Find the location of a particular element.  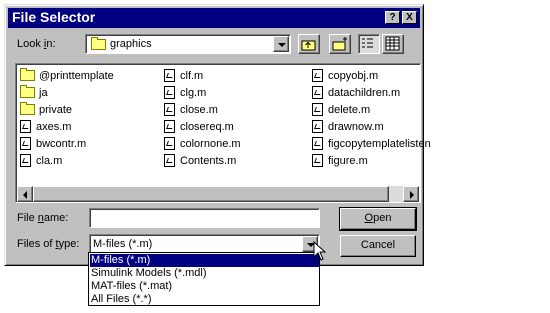

look-in-label: Look in: is located at coordinates (36, 44).